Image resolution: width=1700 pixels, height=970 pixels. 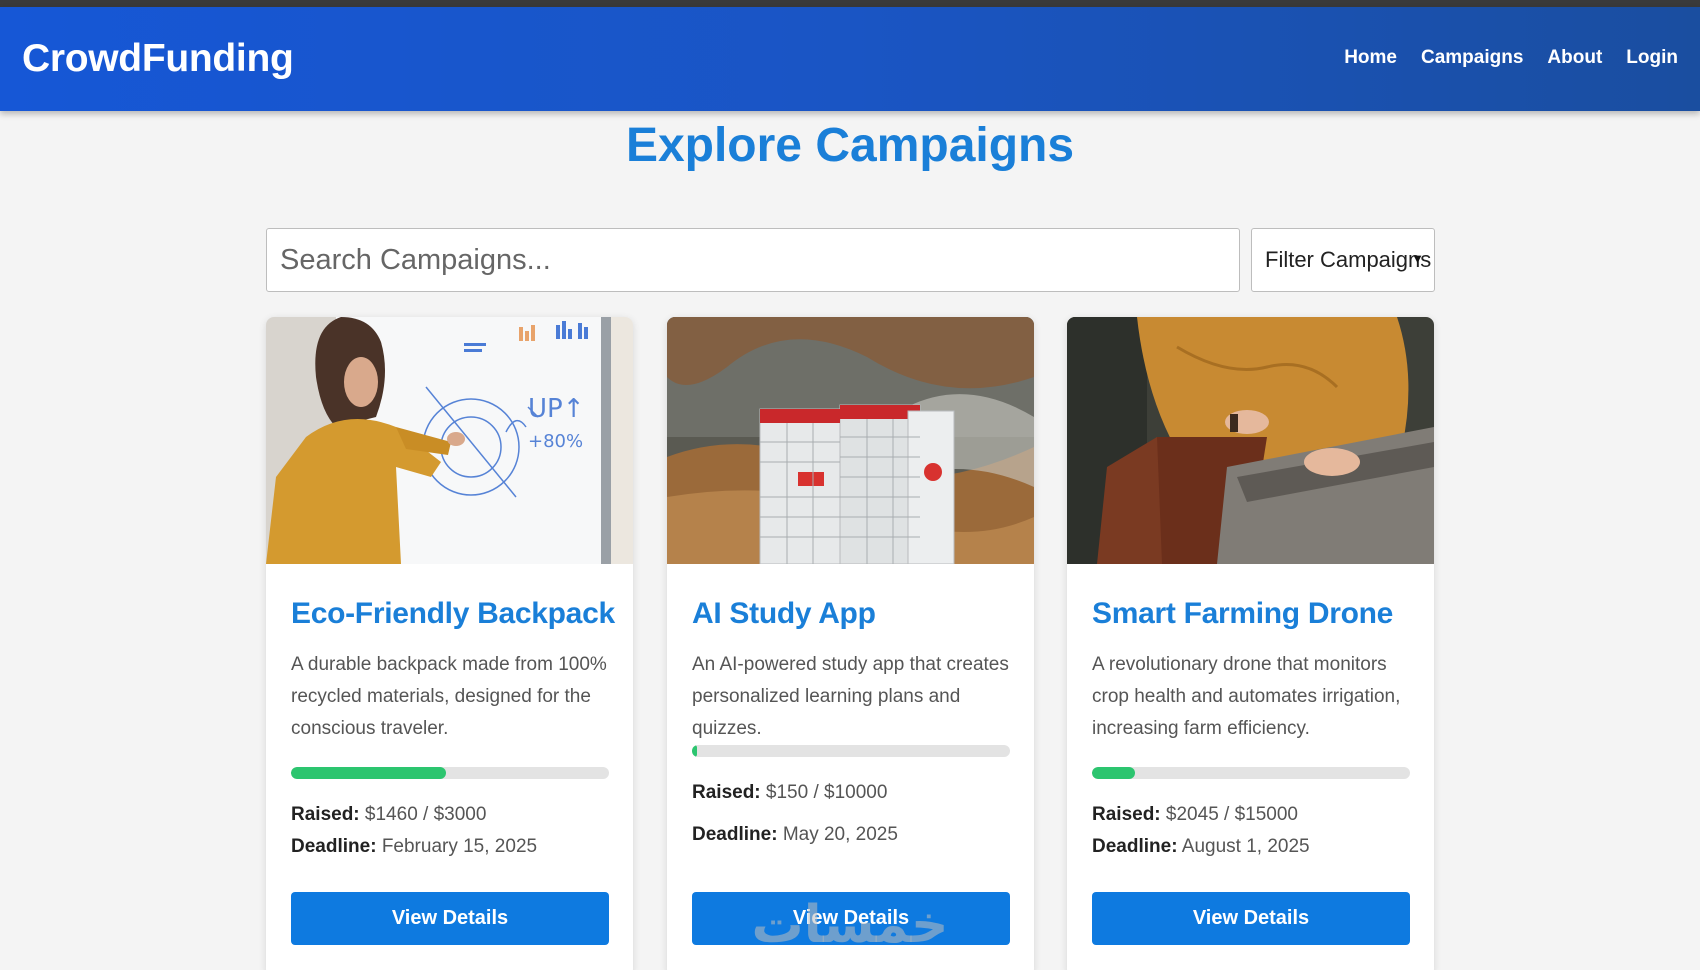 I want to click on campaign-title: AI Study App, so click(x=784, y=613).